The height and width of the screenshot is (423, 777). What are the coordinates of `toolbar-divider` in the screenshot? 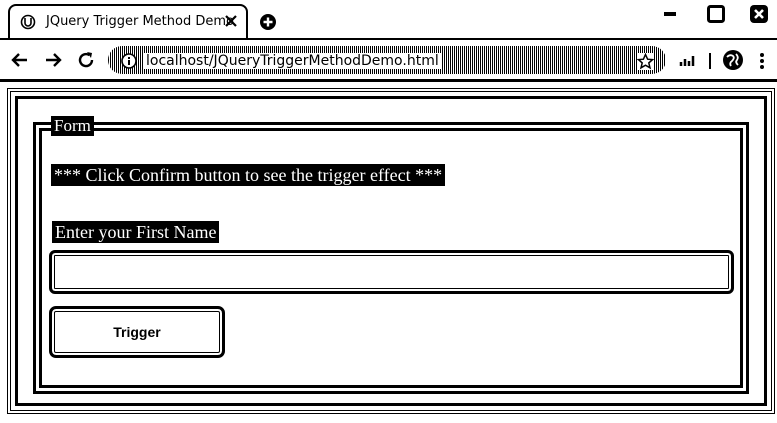 It's located at (710, 61).